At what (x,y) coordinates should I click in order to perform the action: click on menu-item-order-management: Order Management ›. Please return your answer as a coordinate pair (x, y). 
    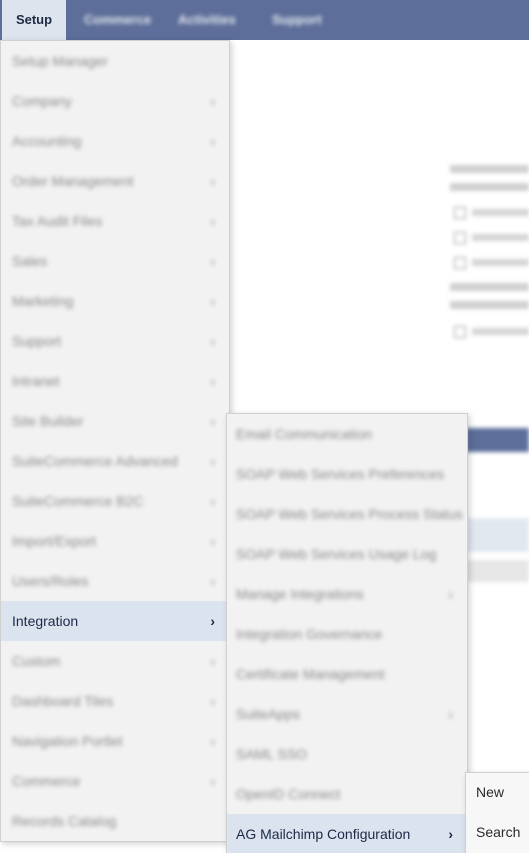
    Looking at the image, I should click on (115, 181).